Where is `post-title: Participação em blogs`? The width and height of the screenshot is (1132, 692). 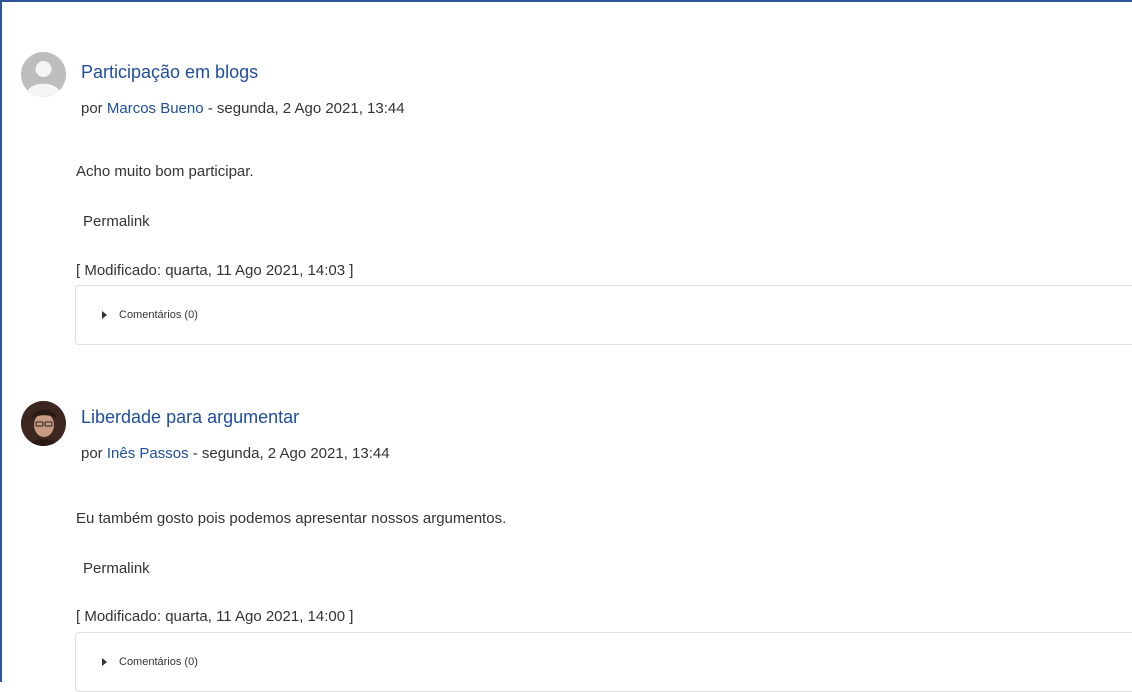
post-title: Participação em blogs is located at coordinates (169, 72).